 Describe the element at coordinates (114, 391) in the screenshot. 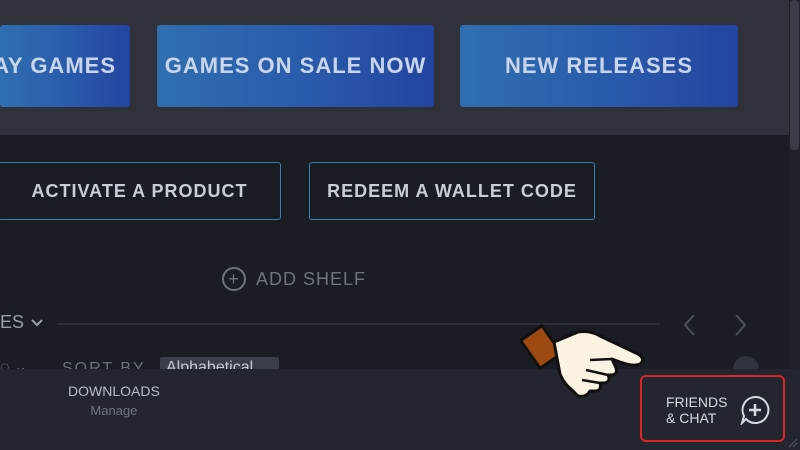

I see `downloads-title: DOWNLOADS` at that location.